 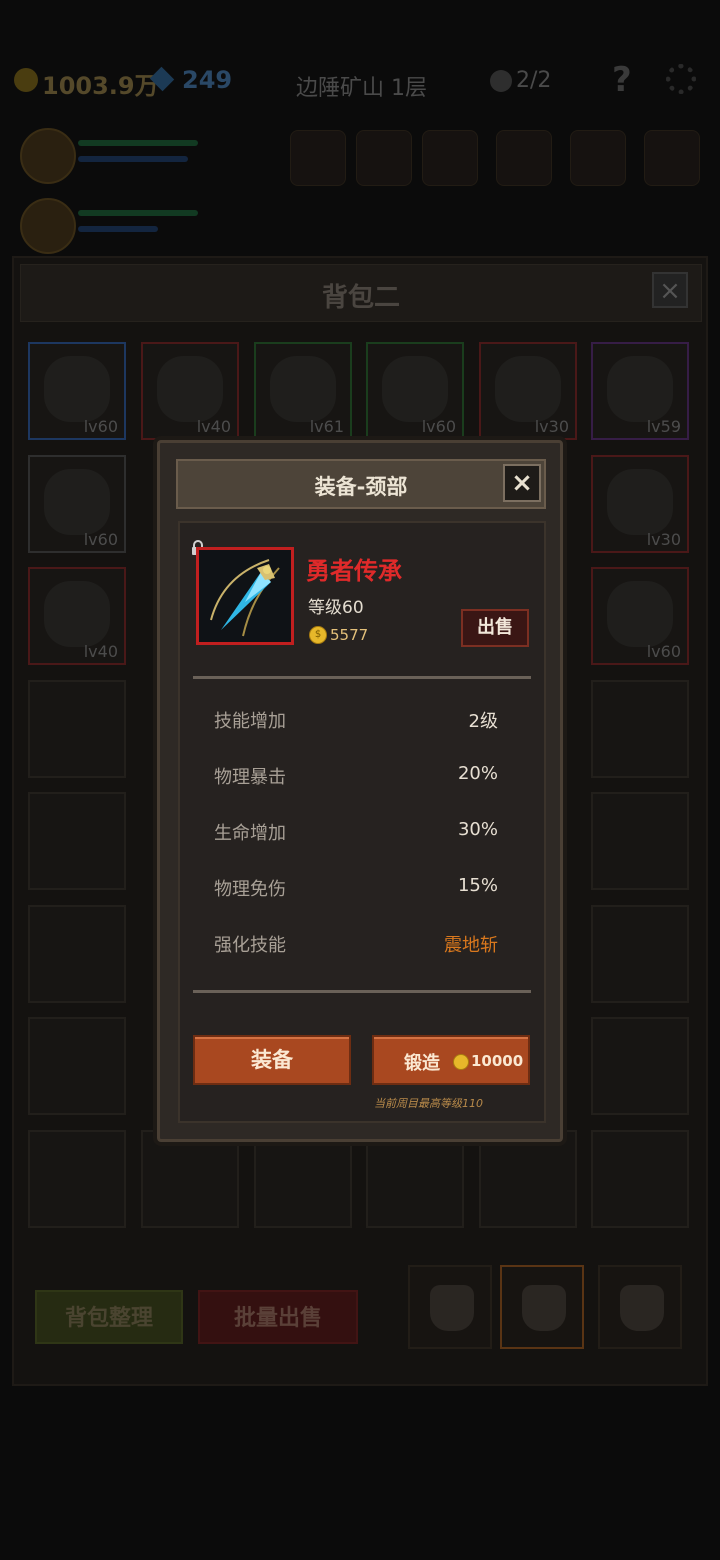 I want to click on inventory-slot: lv61, so click(x=303, y=391).